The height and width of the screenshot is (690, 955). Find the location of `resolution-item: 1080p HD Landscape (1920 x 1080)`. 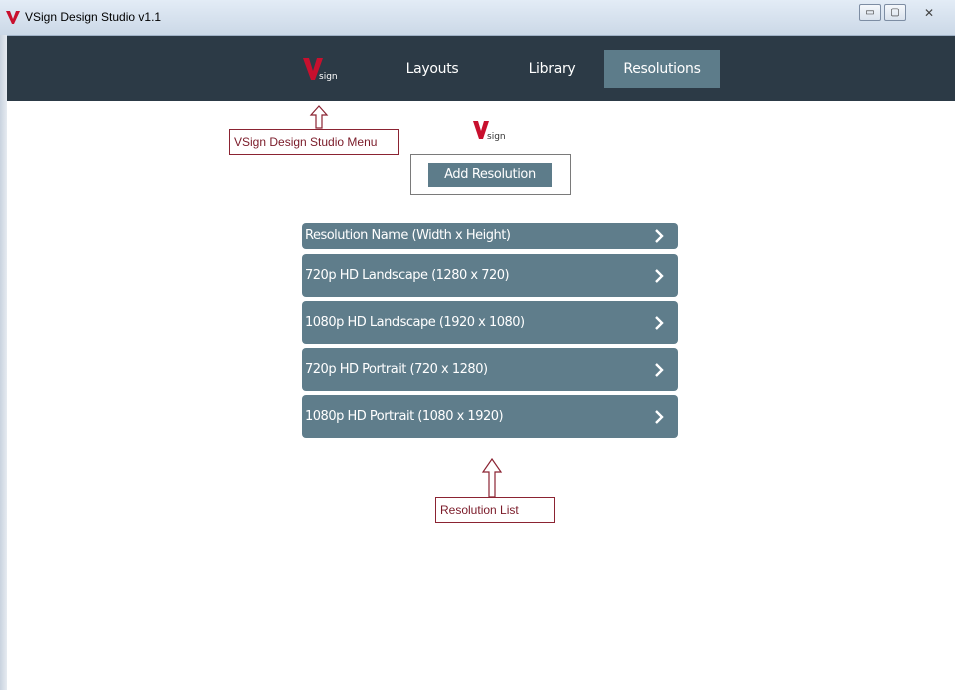

resolution-item: 1080p HD Landscape (1920 x 1080) is located at coordinates (490, 322).